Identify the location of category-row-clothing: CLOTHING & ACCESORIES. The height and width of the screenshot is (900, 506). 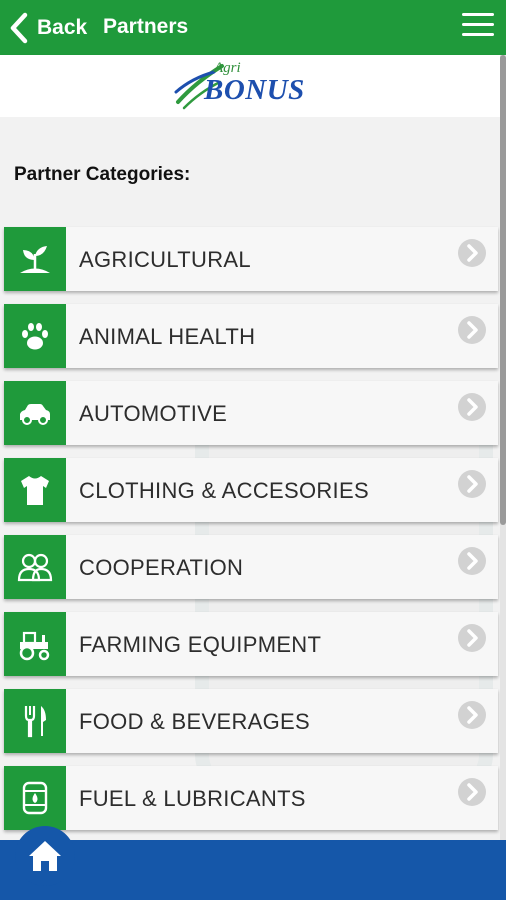
(251, 490).